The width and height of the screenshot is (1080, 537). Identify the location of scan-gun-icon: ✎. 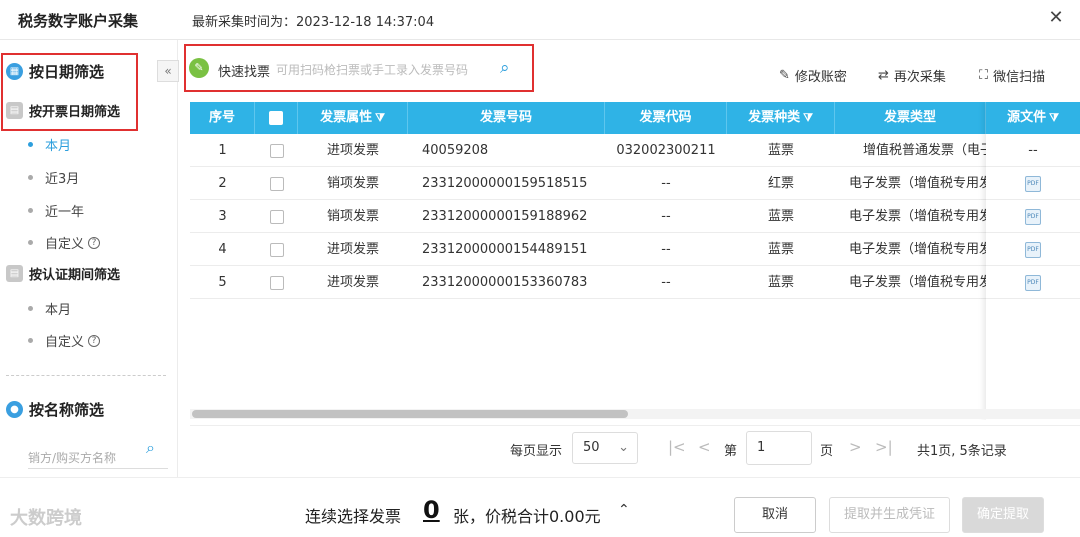
(199, 68).